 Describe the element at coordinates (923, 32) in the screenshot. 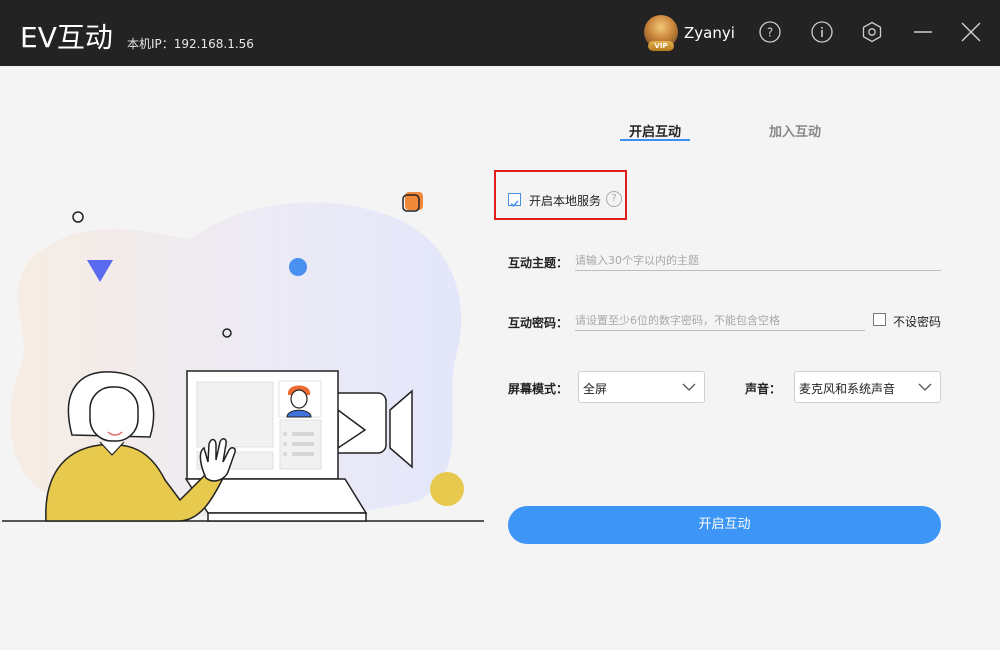

I see `minimize-icon` at that location.